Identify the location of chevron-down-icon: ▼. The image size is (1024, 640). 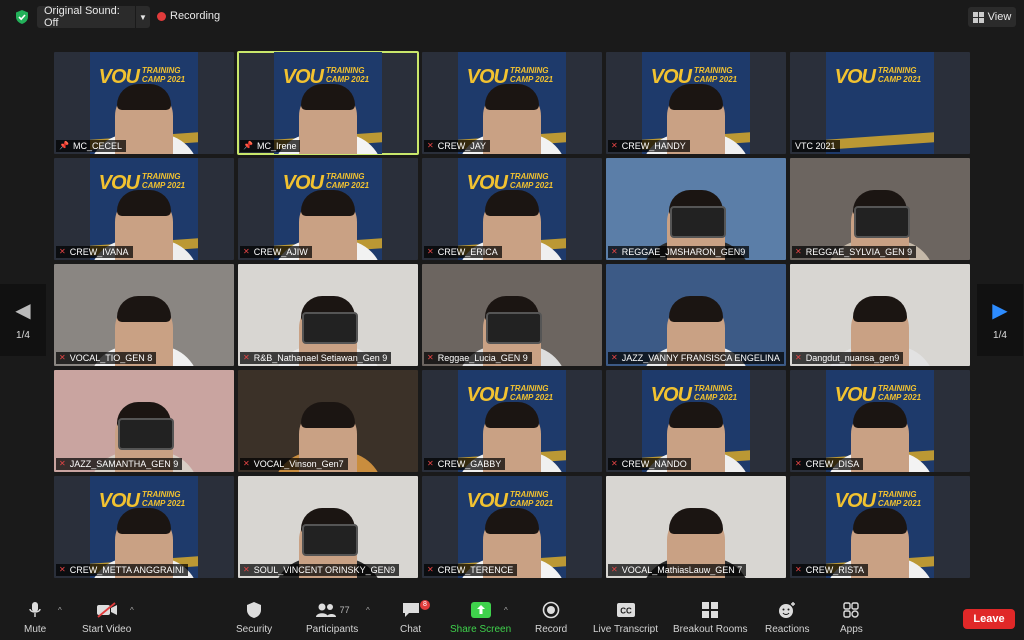
(142, 17).